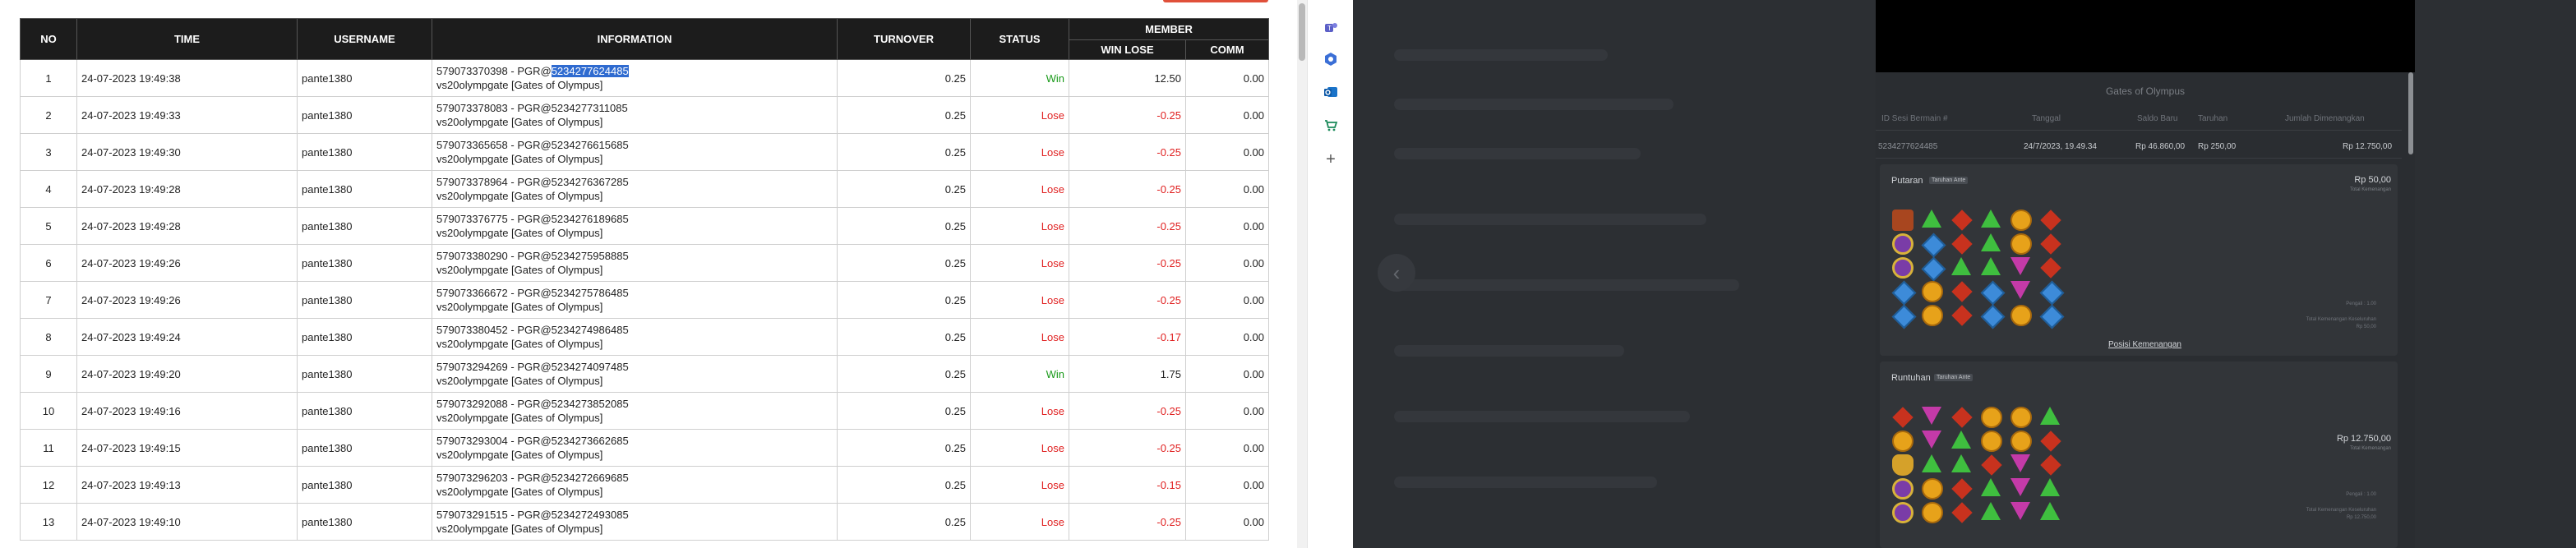  I want to click on cell-no: 9, so click(49, 374).